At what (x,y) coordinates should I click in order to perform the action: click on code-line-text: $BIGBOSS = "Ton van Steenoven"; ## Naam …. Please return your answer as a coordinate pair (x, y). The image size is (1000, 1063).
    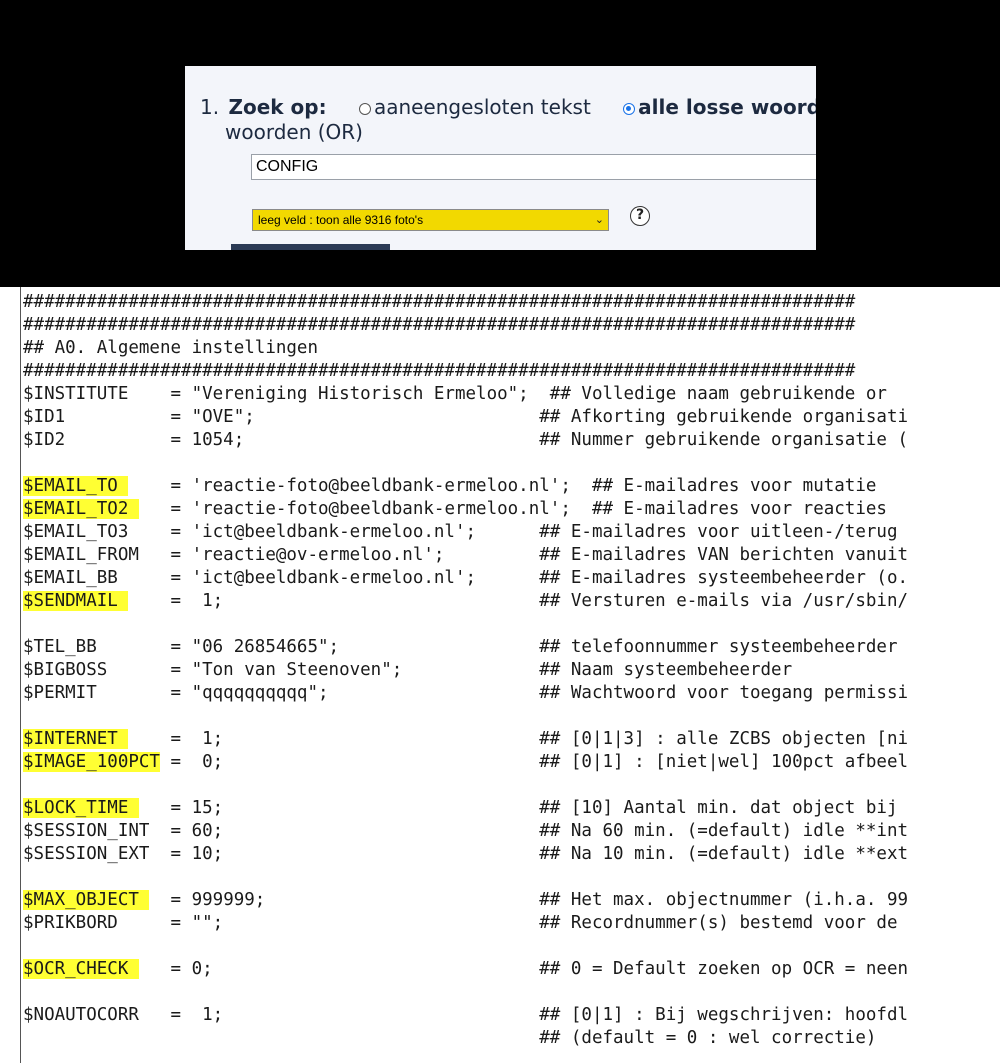
    Looking at the image, I should click on (408, 670).